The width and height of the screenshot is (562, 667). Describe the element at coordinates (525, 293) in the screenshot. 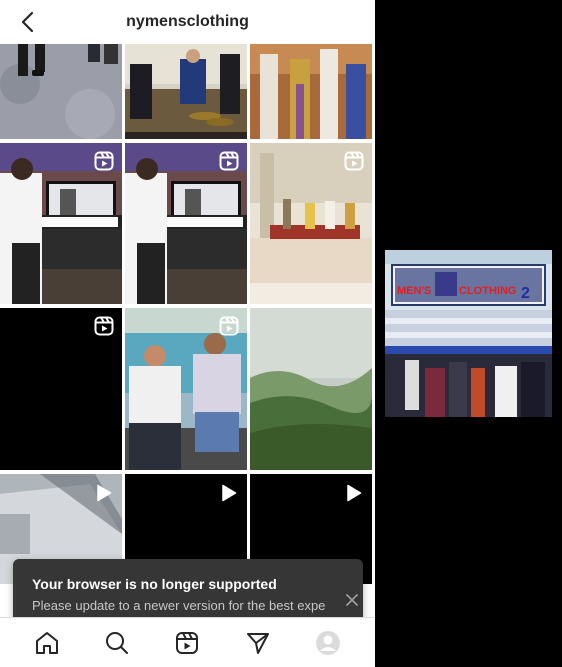

I see `store-sign-number: 2` at that location.